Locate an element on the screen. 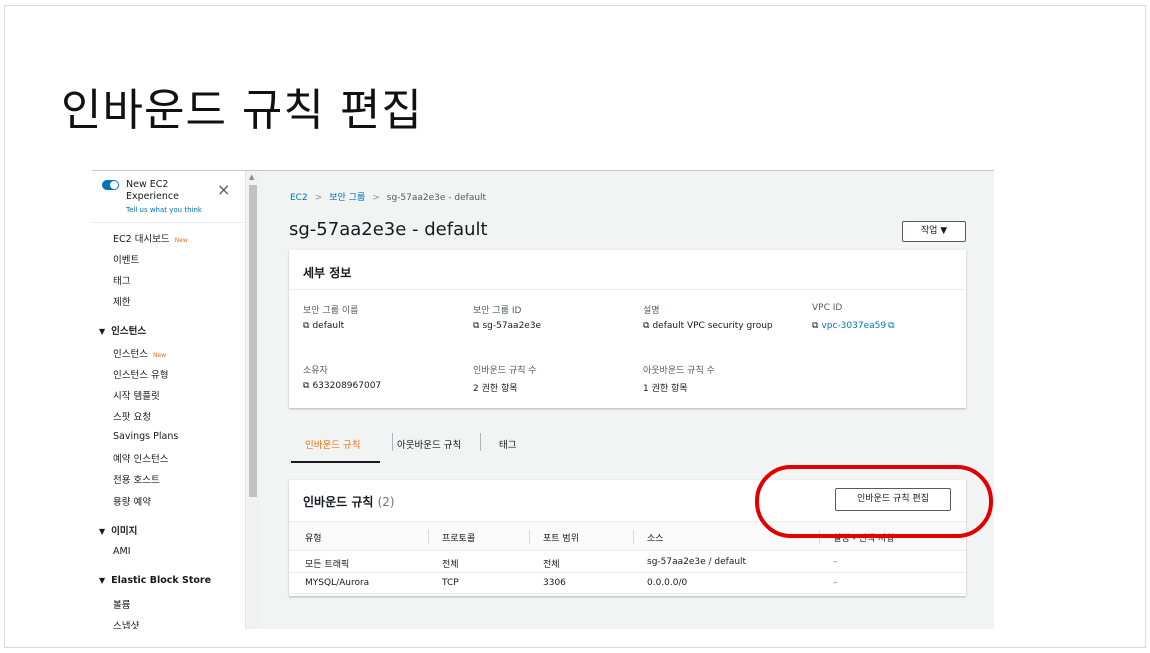 The width and height of the screenshot is (1150, 653). sidebar-item-launch-templates: 시작 템플릿 is located at coordinates (136, 395).